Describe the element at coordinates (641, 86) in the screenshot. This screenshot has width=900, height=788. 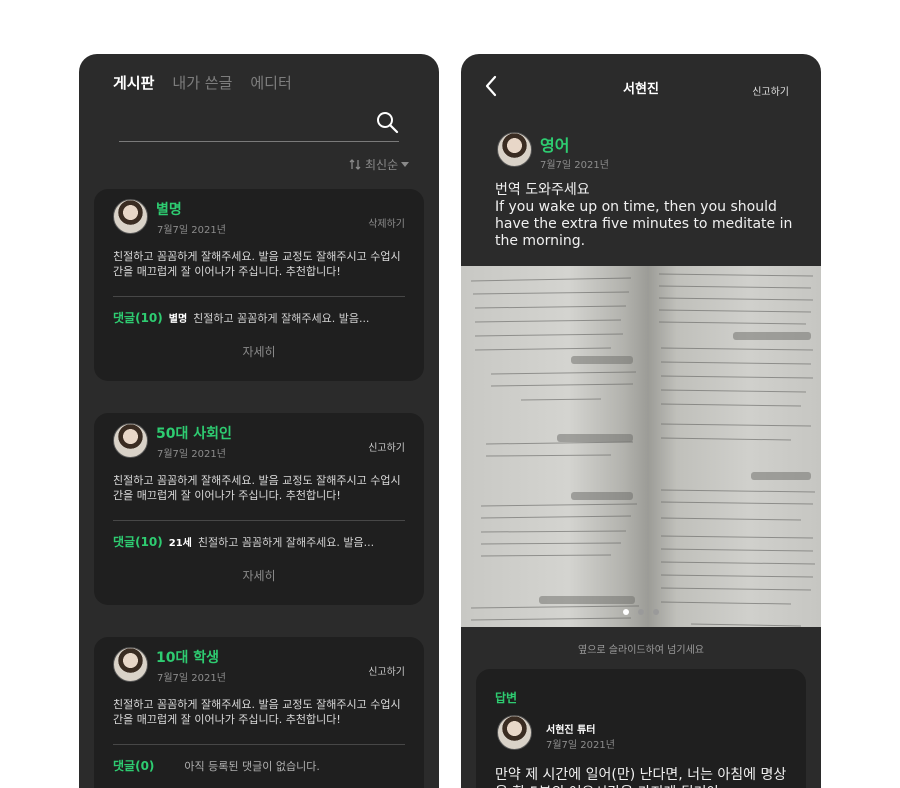
I see `detail-header: 서현진 신고하기` at that location.